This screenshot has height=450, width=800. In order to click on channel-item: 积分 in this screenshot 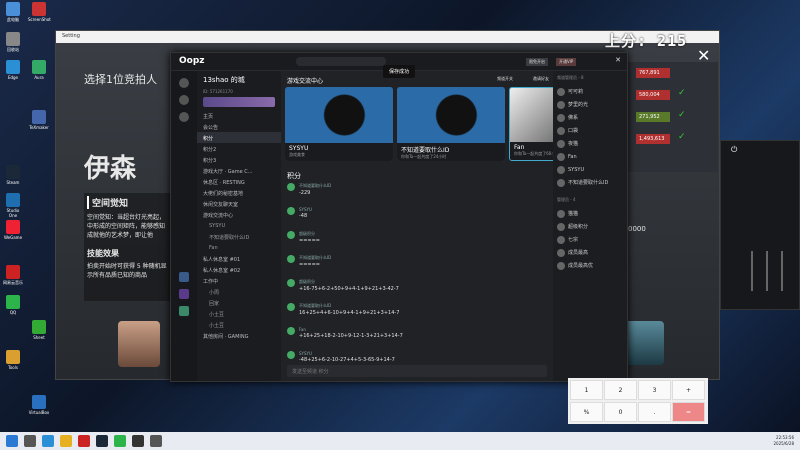, I will do `click(239, 137)`.